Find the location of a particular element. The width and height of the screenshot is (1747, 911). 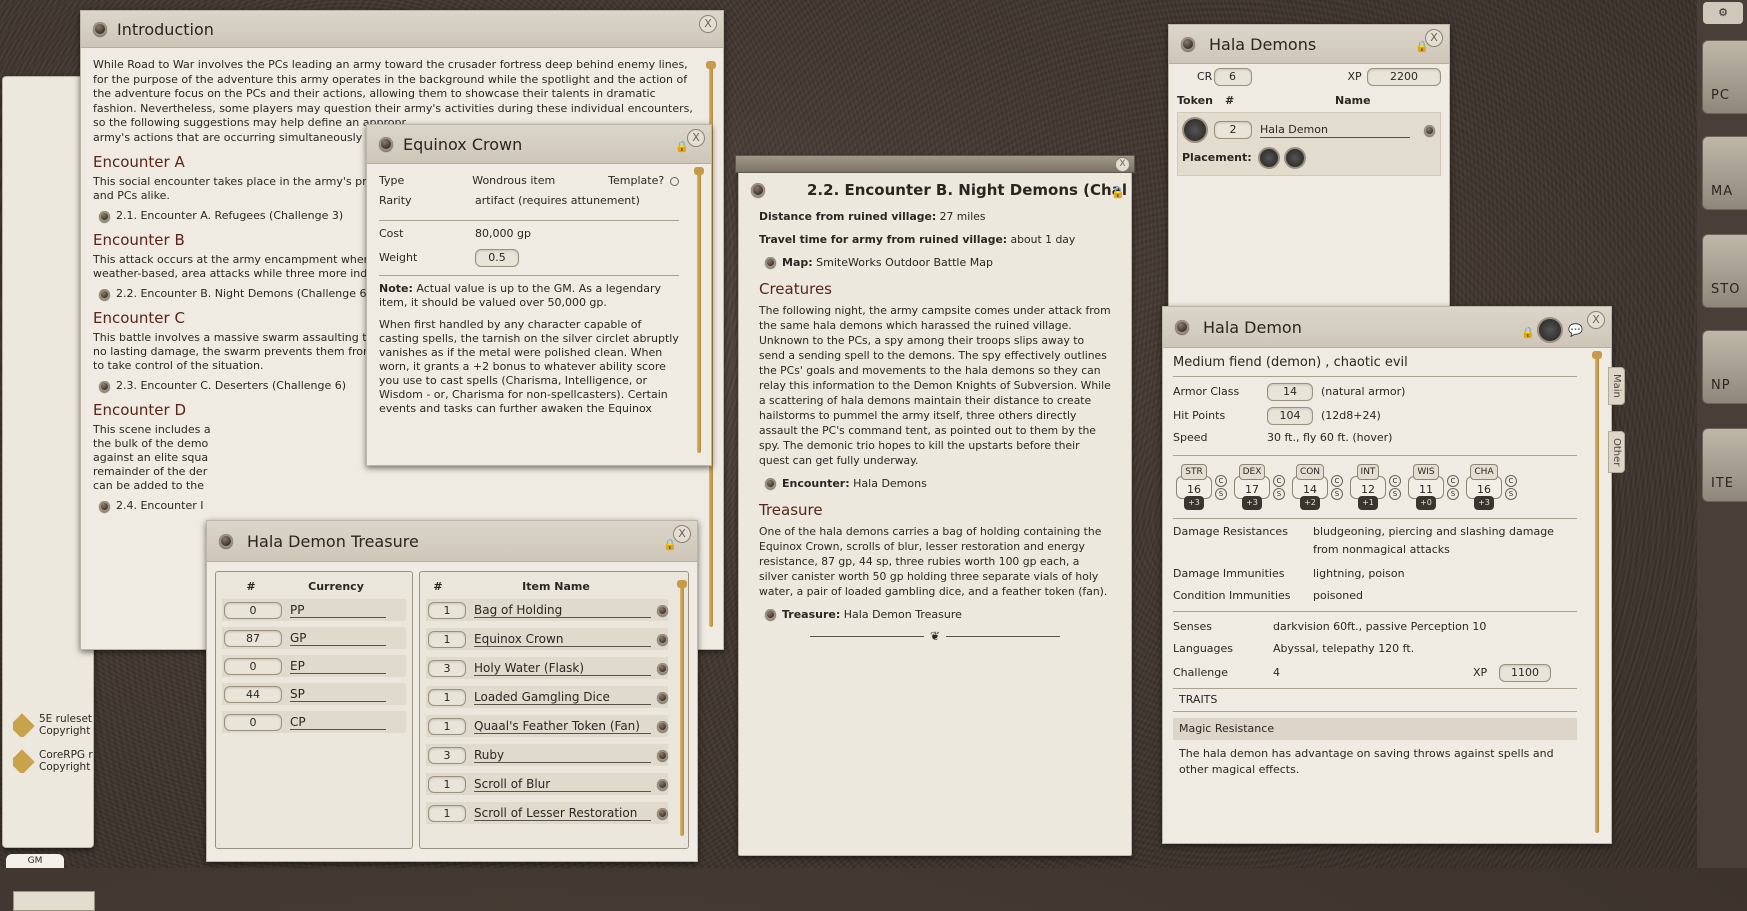

currency-row: 0 EP is located at coordinates (314, 666).